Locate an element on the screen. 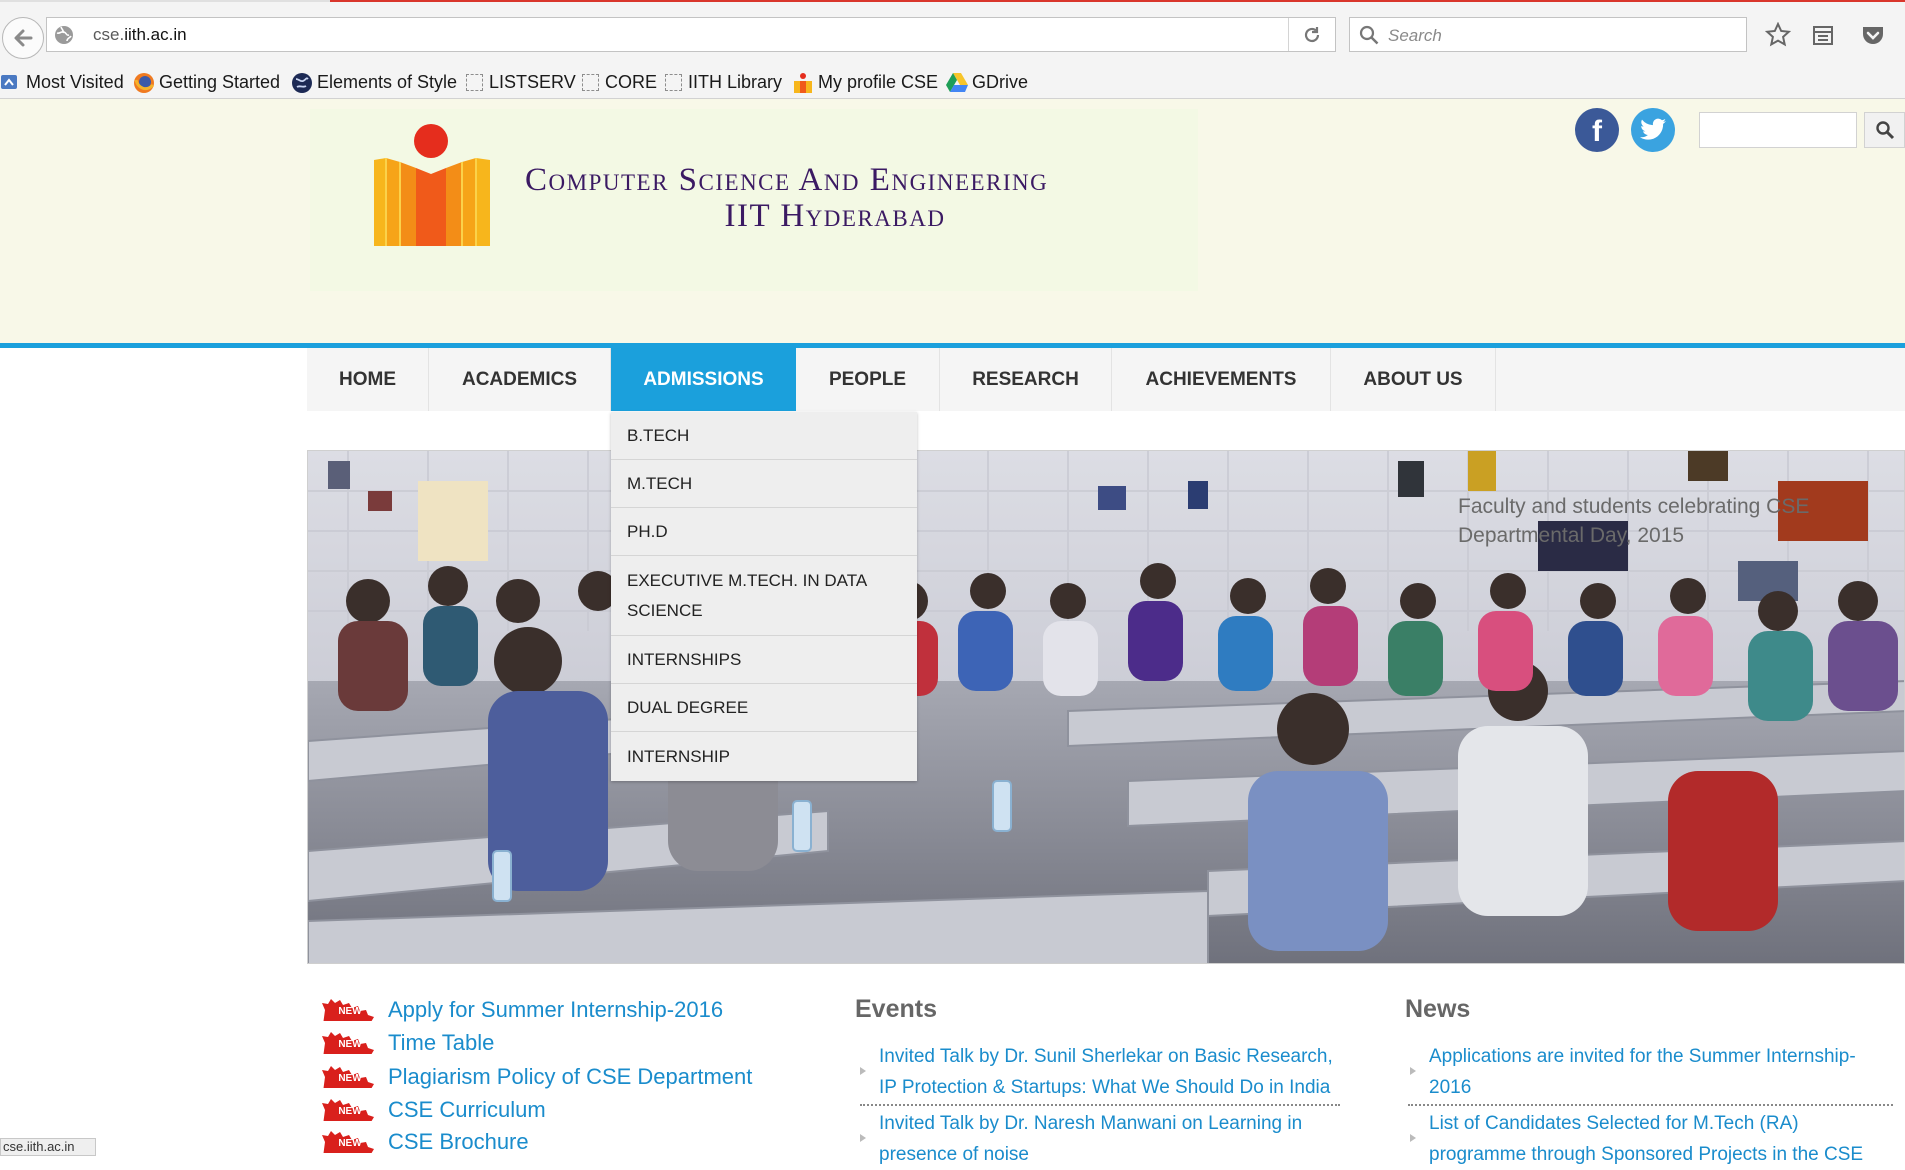 The height and width of the screenshot is (1170, 1905). browser-navigation-bar: cse.iith.ac.in Search is located at coordinates (952, 33).